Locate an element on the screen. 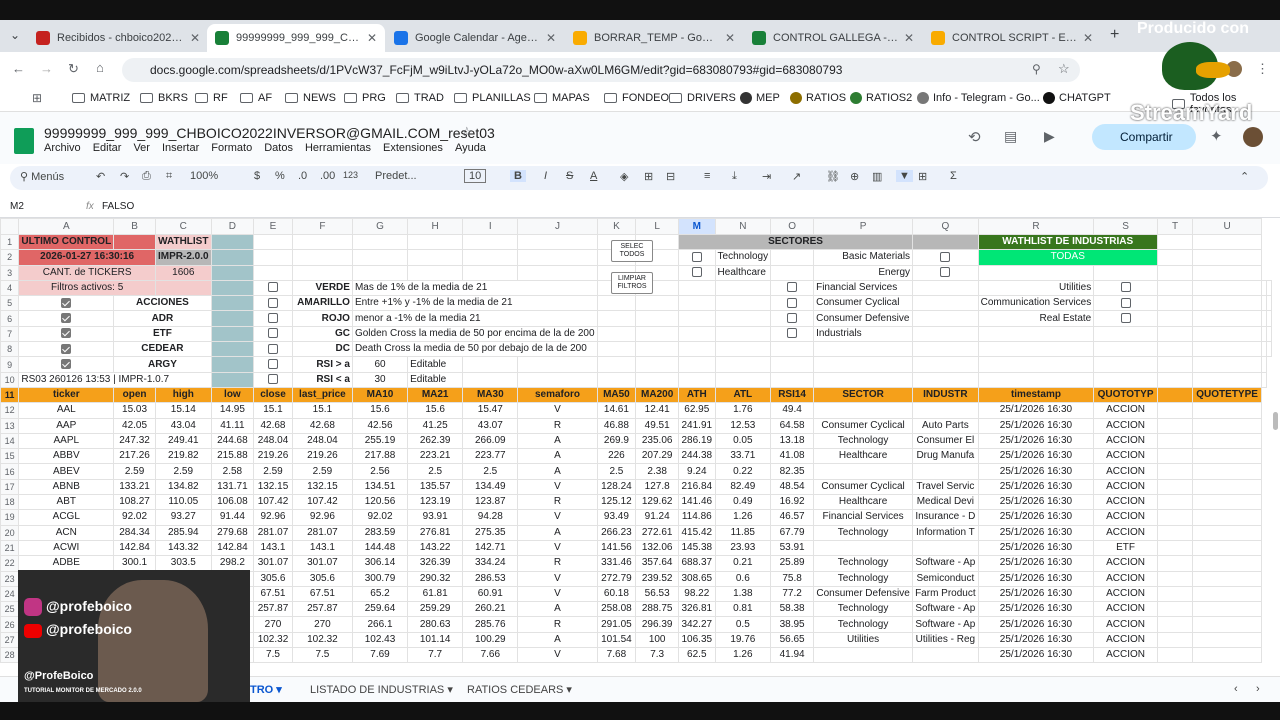  strikethrough-icon: S is located at coordinates (569, 176).